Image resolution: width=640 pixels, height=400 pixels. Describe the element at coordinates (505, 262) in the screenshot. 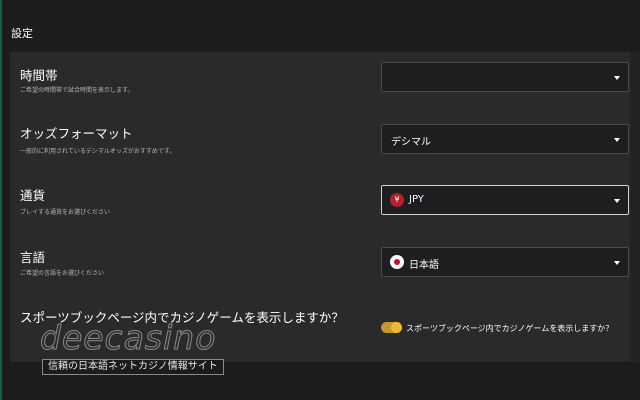

I see `language-select: 日本語` at that location.